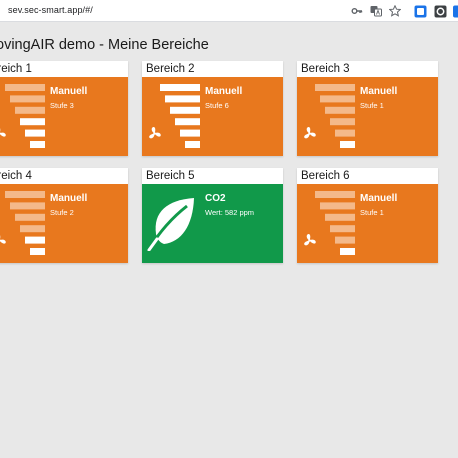  What do you see at coordinates (395, 11) in the screenshot?
I see `bookmark-star-icon` at bounding box center [395, 11].